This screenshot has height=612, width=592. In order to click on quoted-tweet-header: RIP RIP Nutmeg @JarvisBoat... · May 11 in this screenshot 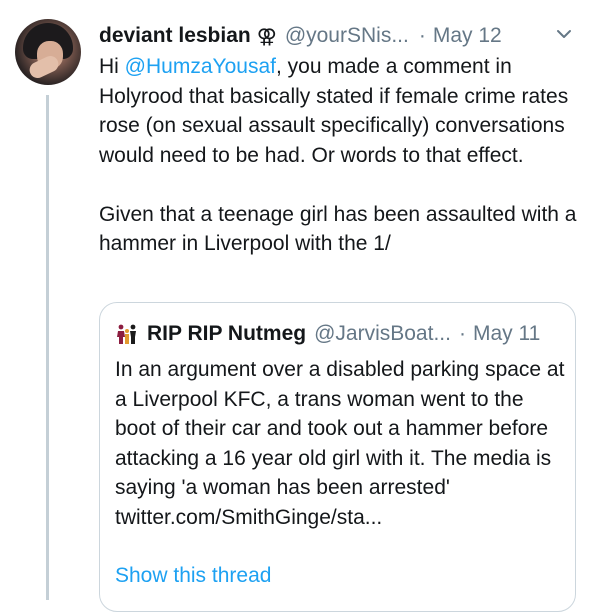, I will do `click(327, 334)`.